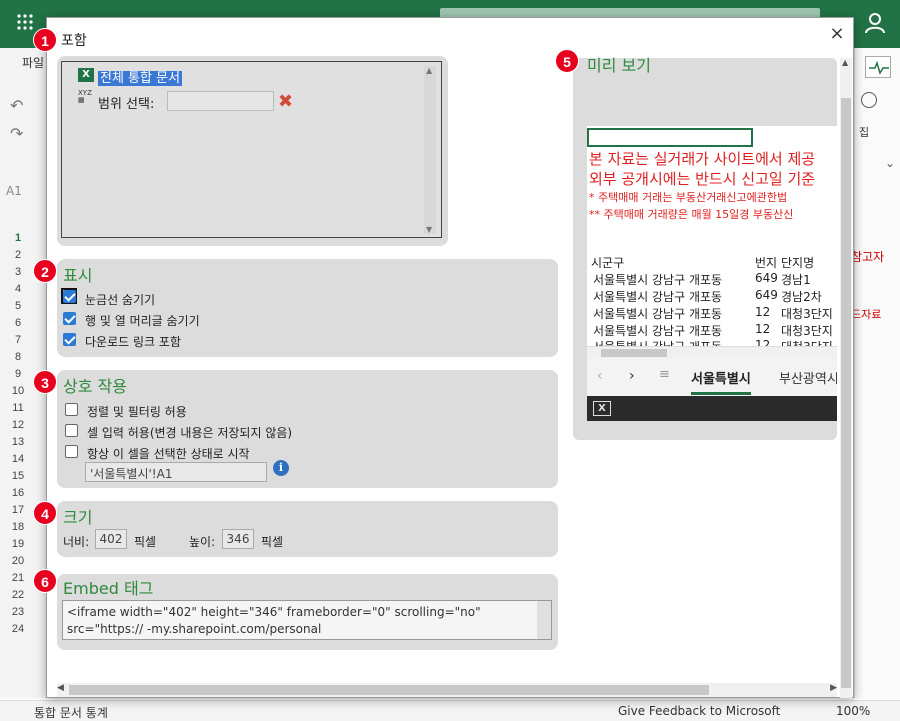 This screenshot has width=900, height=721. Describe the element at coordinates (18, 442) in the screenshot. I see `row-number: 13` at that location.